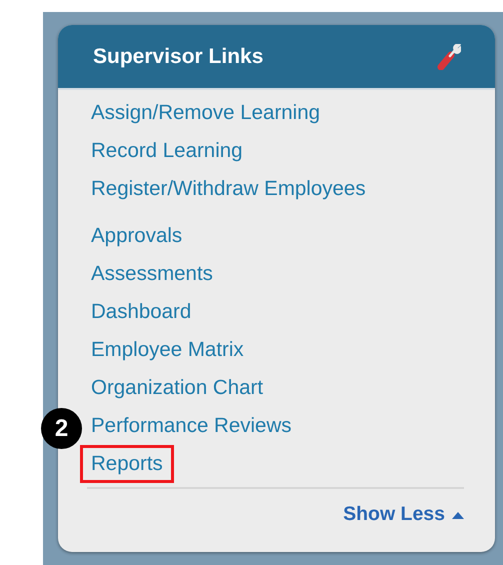 The image size is (503, 565). I want to click on wrench-icon, so click(449, 57).